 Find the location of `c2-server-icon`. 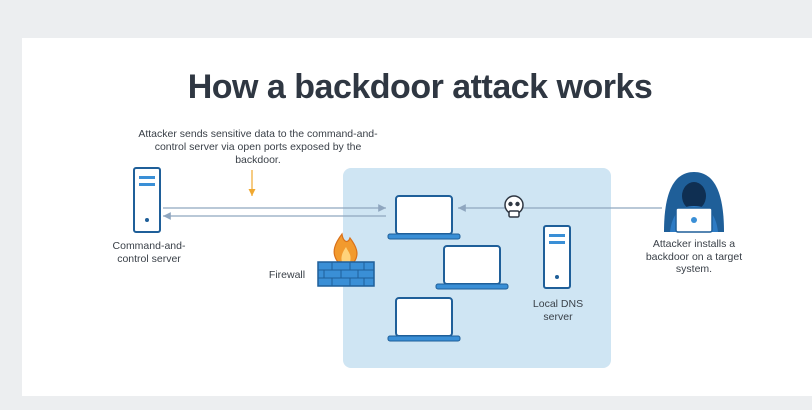

c2-server-icon is located at coordinates (147, 200).